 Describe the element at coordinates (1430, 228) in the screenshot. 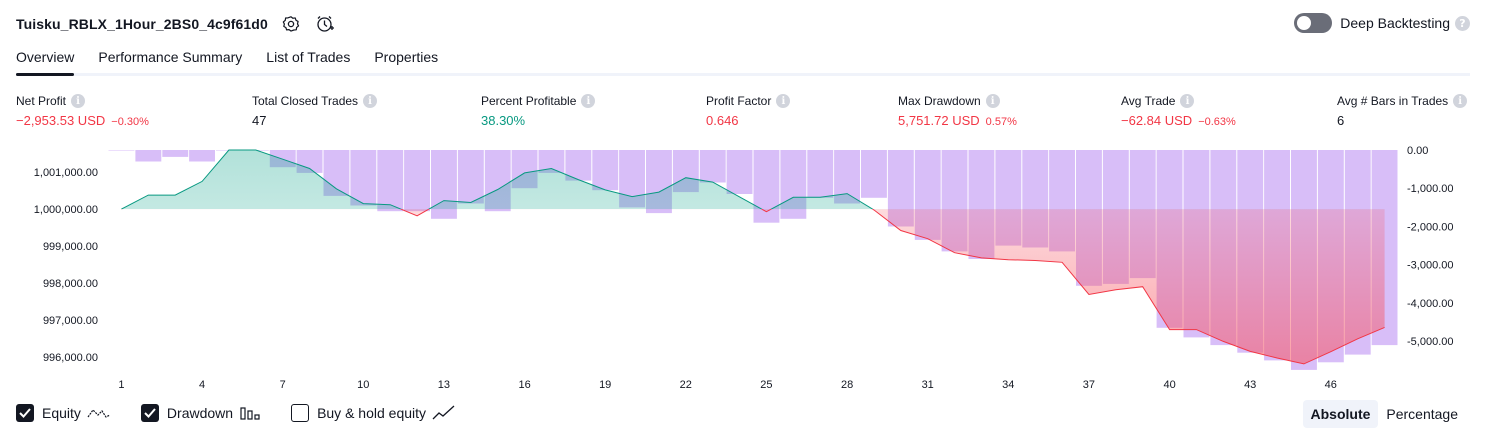

I see `right-axis-tick-label: -2,000.00` at that location.